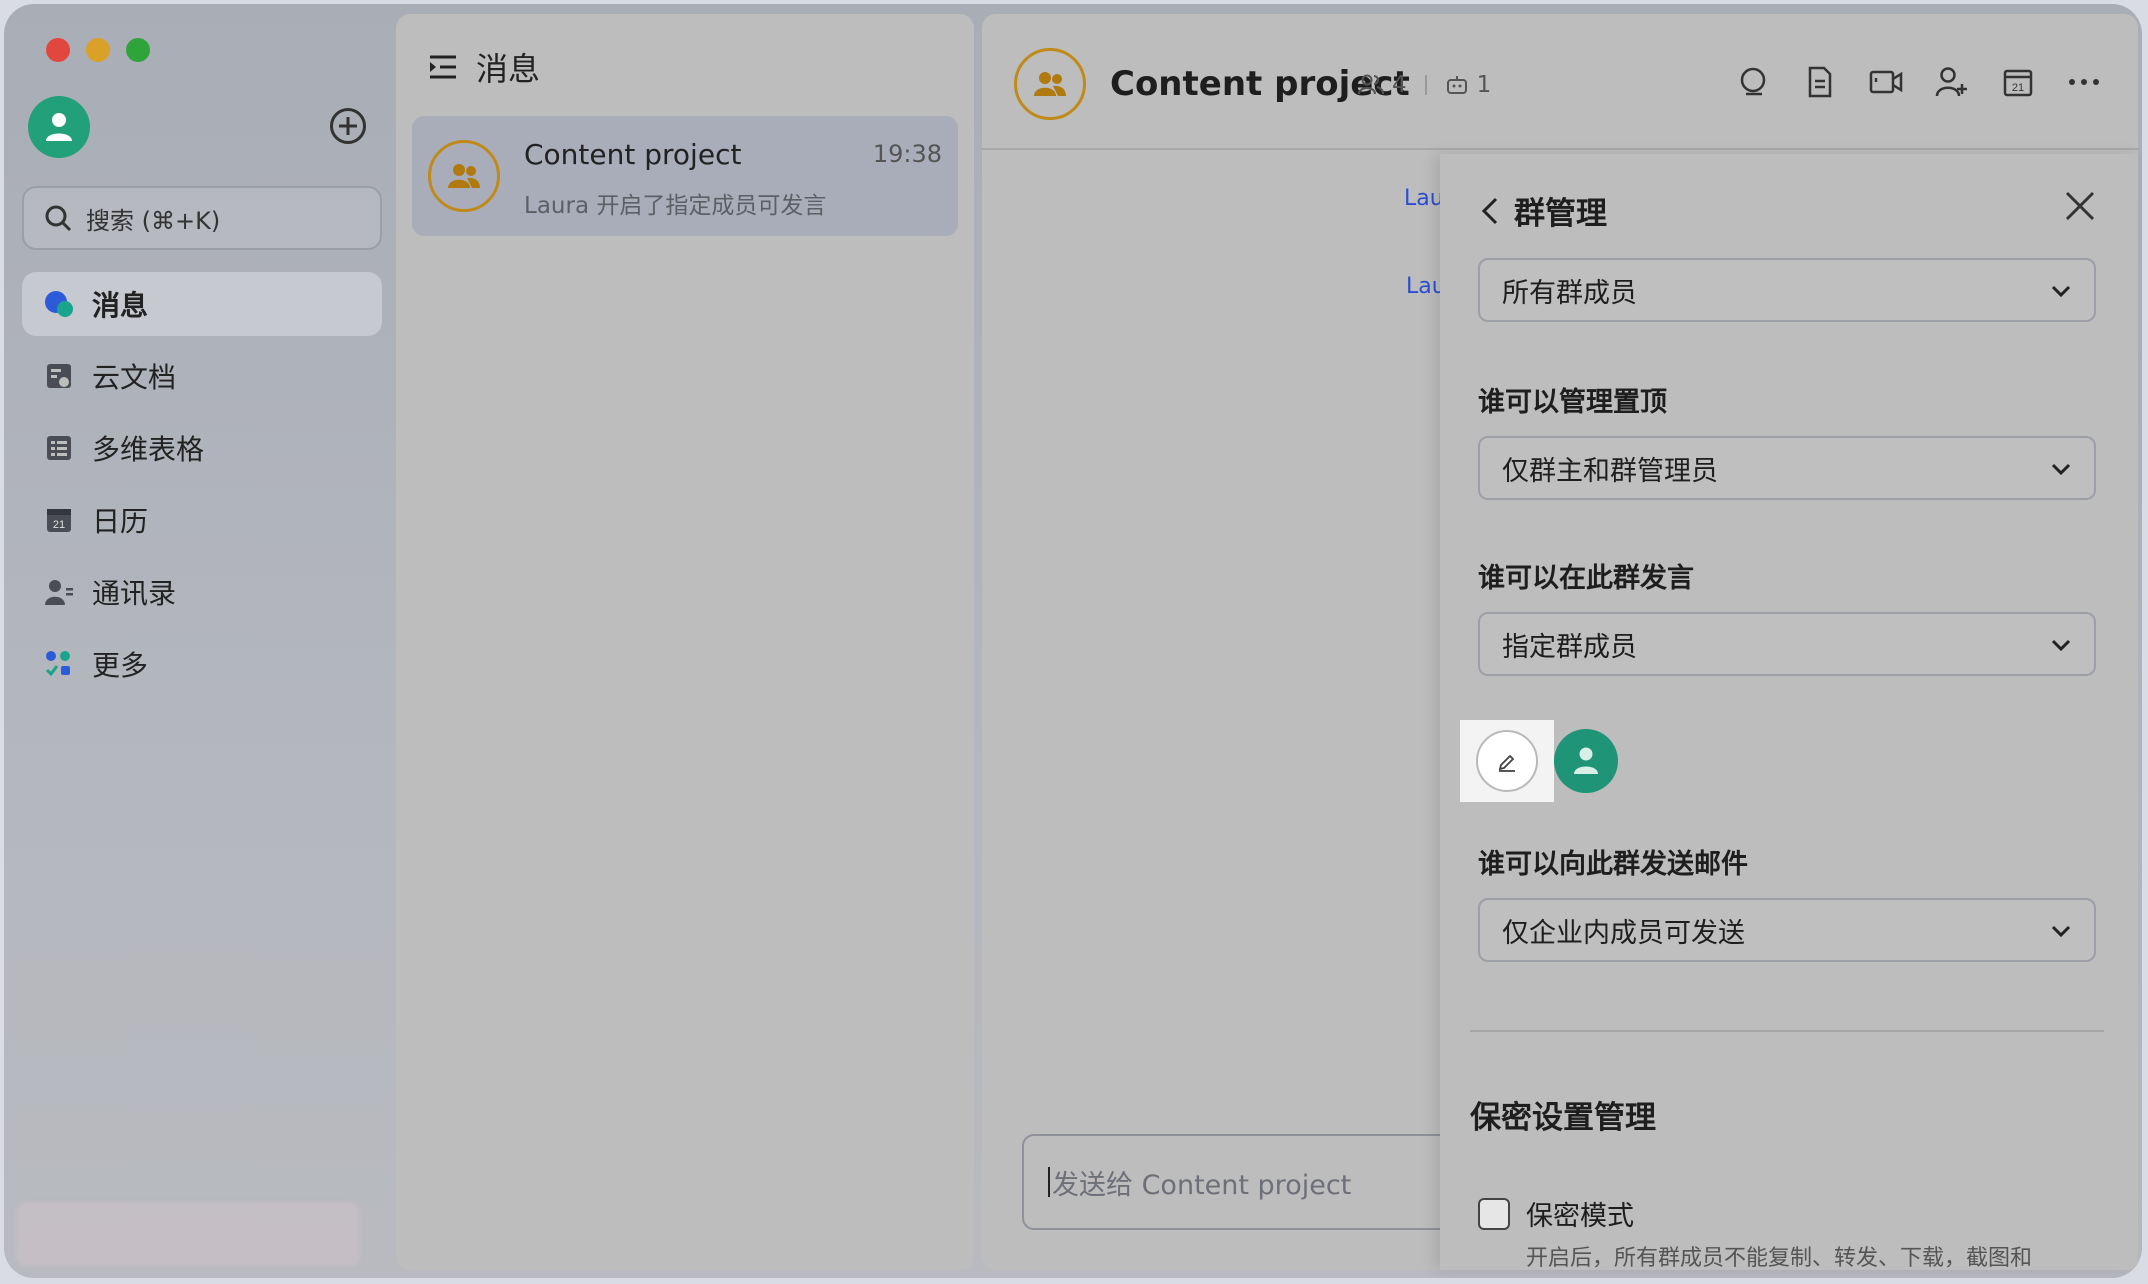 This screenshot has width=2148, height=1284. Describe the element at coordinates (1484, 85) in the screenshot. I see `bot-count: 1` at that location.